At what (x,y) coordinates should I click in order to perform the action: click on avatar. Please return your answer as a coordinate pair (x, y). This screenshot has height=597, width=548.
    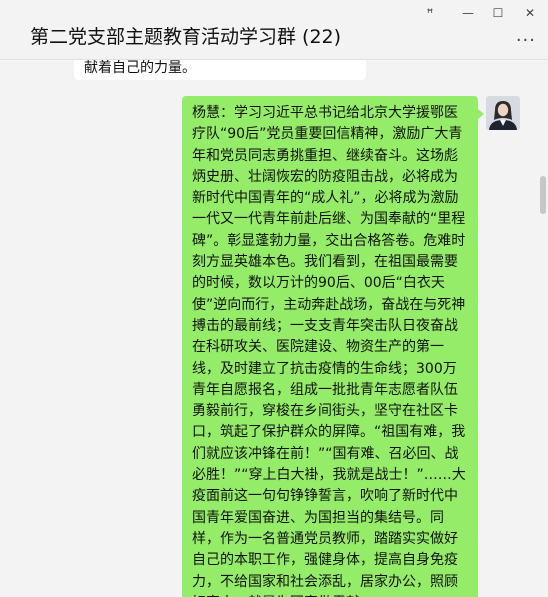
    Looking at the image, I should click on (503, 113).